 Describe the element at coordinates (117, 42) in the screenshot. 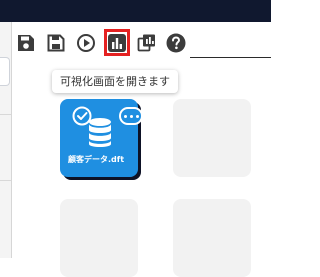

I see `highlight-box` at that location.